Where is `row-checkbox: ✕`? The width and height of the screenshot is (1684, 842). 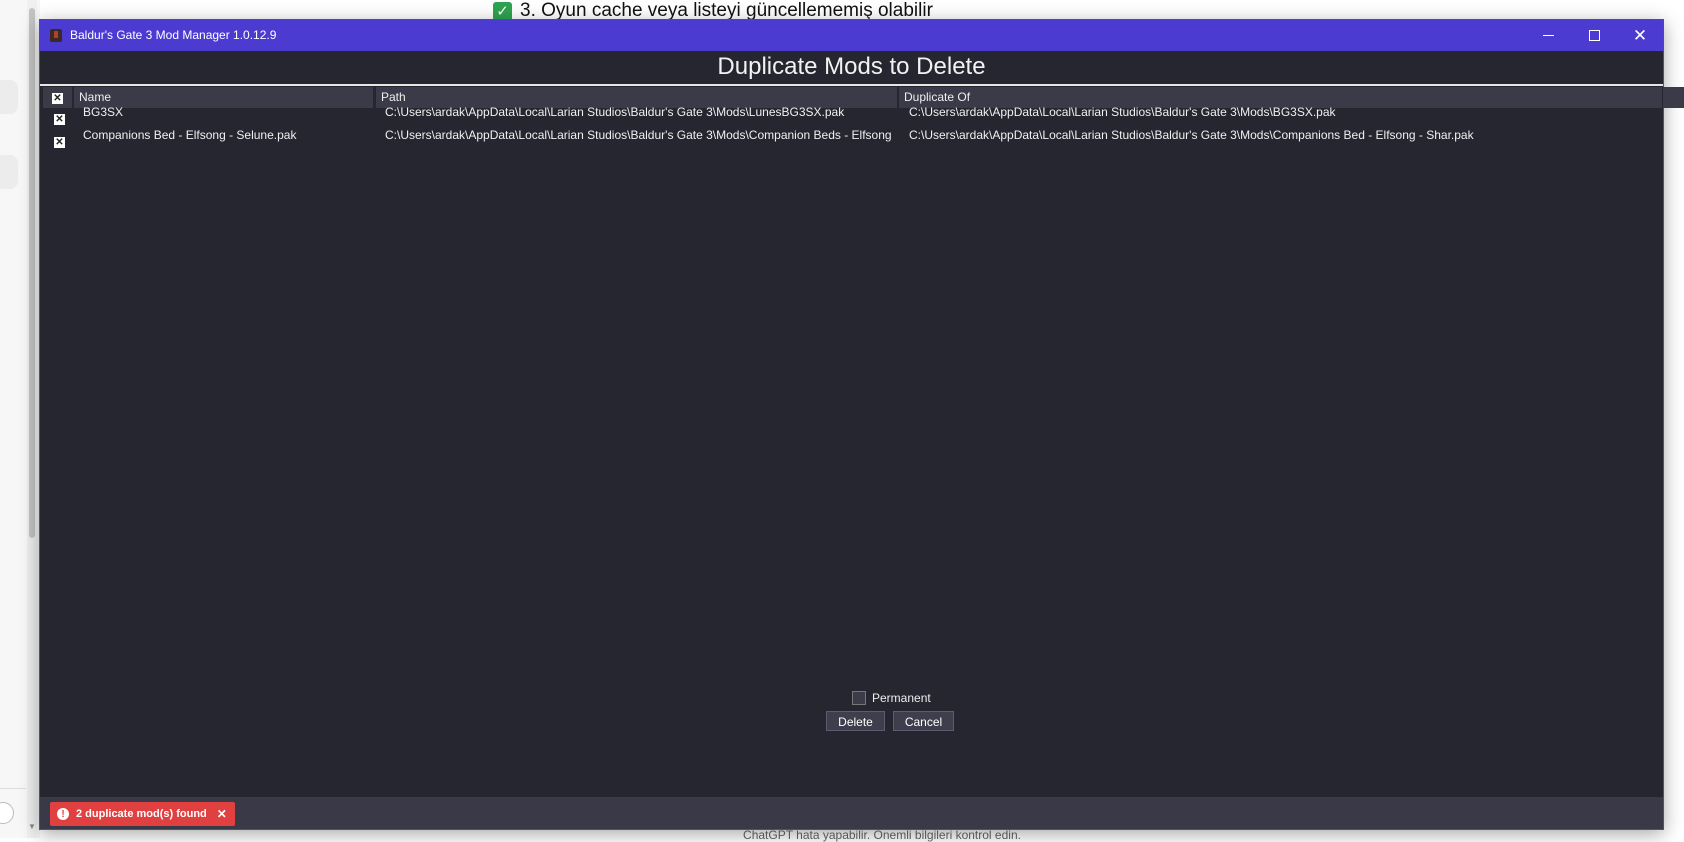
row-checkbox: ✕ is located at coordinates (61, 141).